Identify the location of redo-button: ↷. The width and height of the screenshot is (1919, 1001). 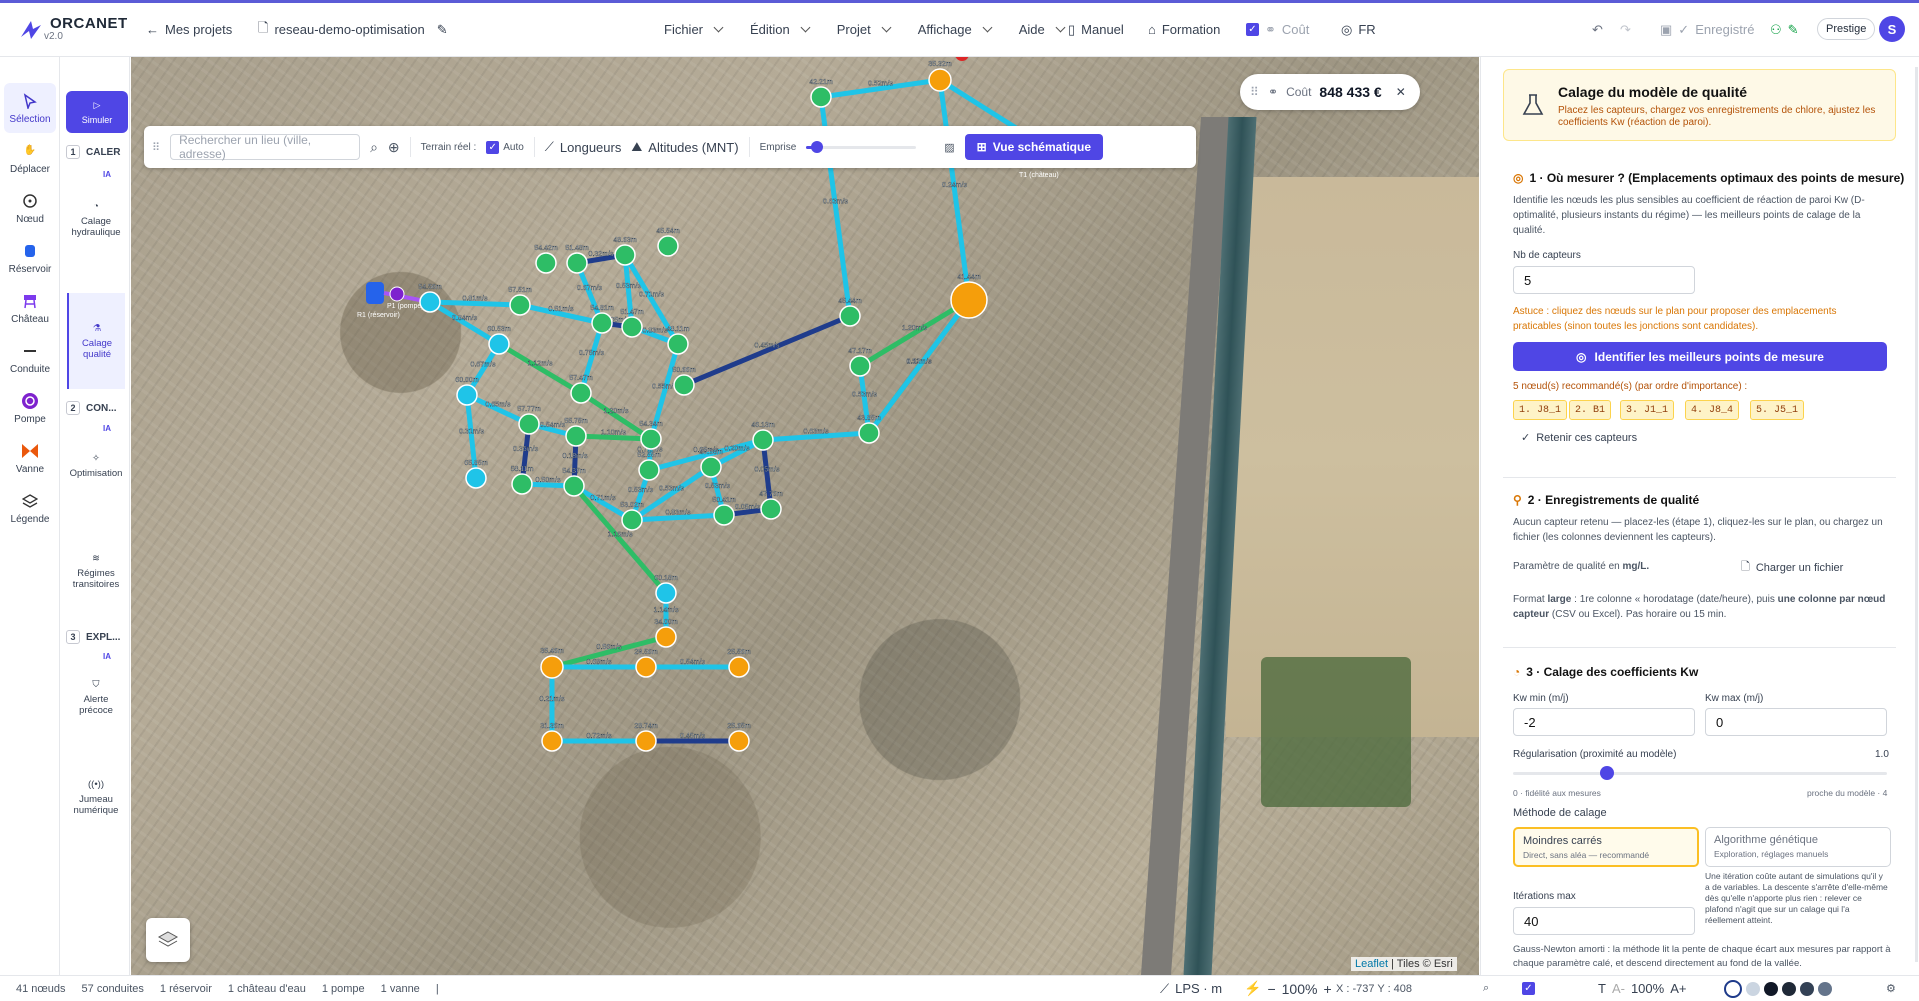
(1625, 30).